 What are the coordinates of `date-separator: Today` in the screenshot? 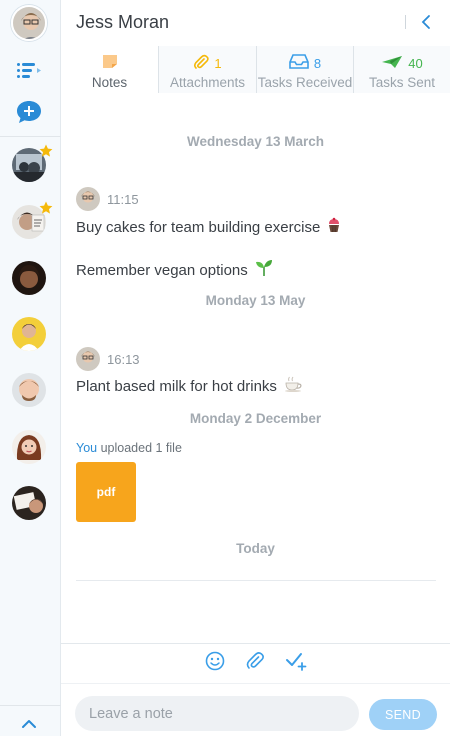 It's located at (255, 548).